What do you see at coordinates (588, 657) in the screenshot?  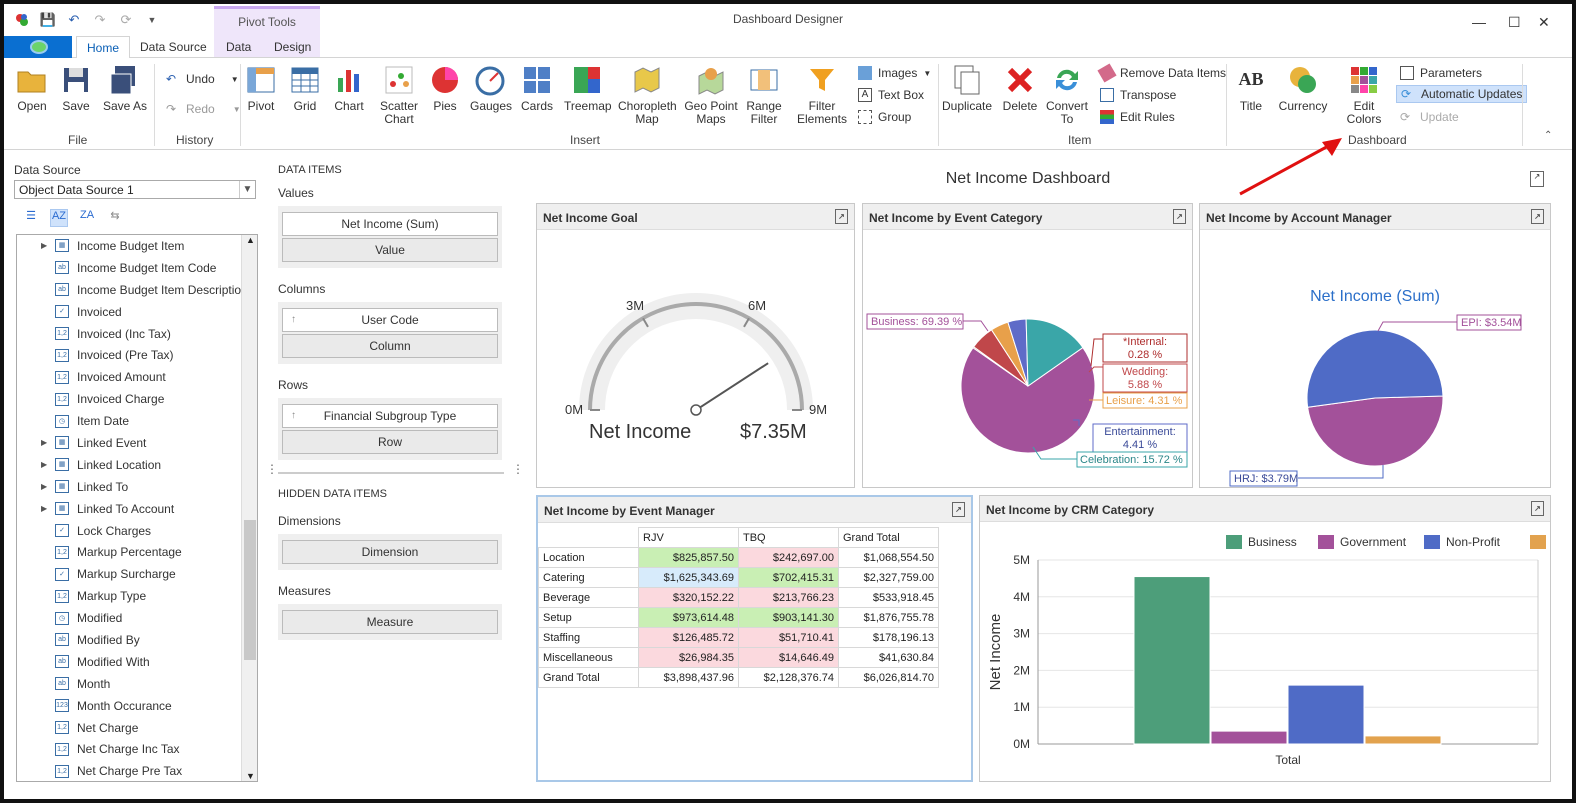 I see `pivot-row-header: Miscellaneous` at bounding box center [588, 657].